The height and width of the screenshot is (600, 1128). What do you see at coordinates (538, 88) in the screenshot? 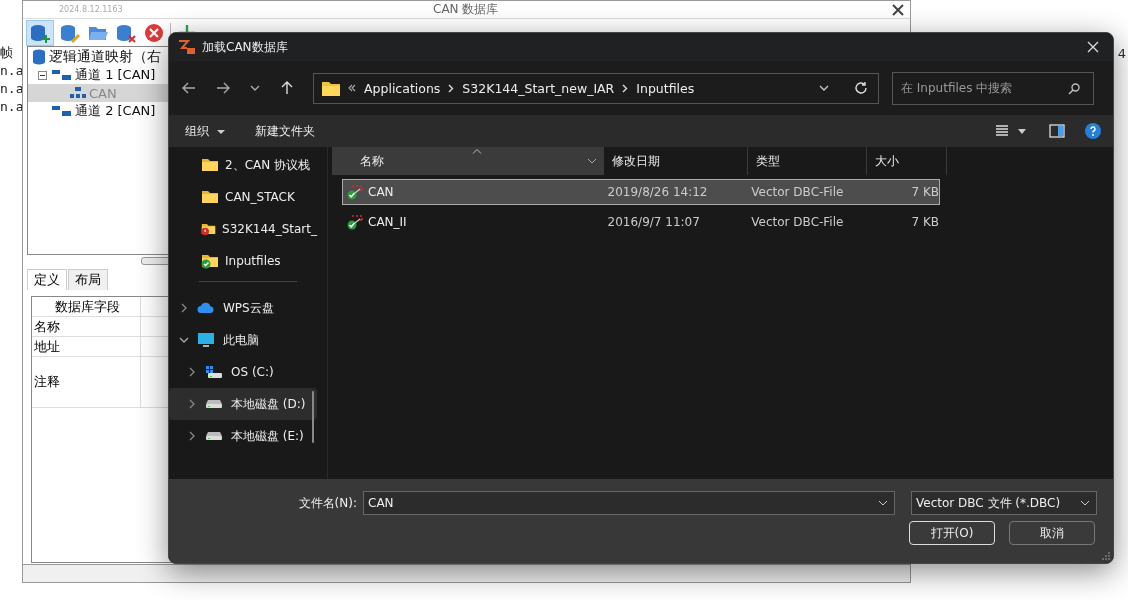
I see `breadcrumb: S32K144_Start_new_IAR` at bounding box center [538, 88].